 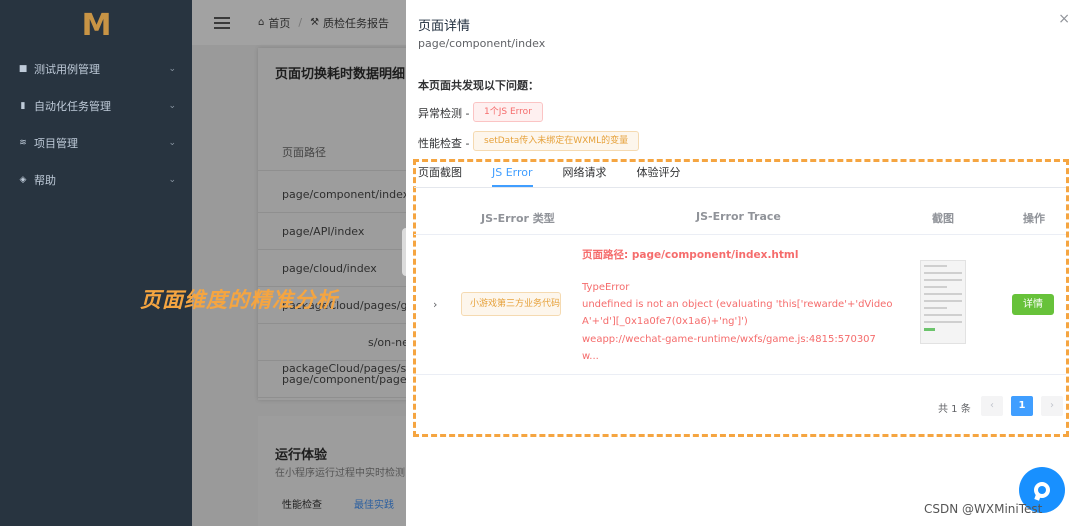 I want to click on perf-tag: setData传入未绑定在WXML的变量, so click(x=556, y=141).